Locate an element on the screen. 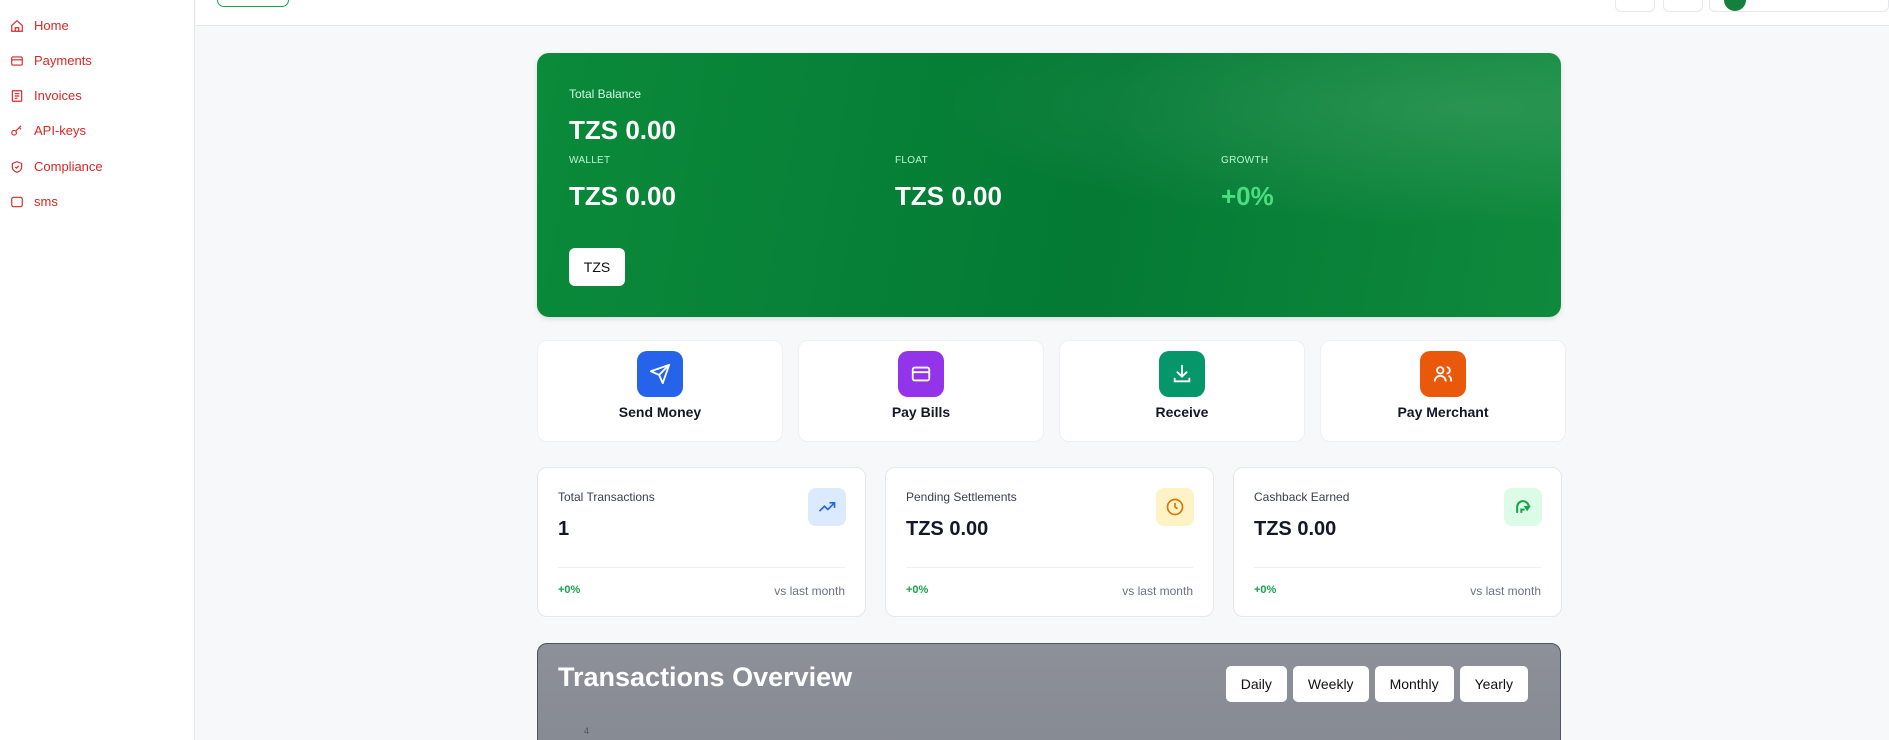  total-balance-label: Total Balance is located at coordinates (605, 94).